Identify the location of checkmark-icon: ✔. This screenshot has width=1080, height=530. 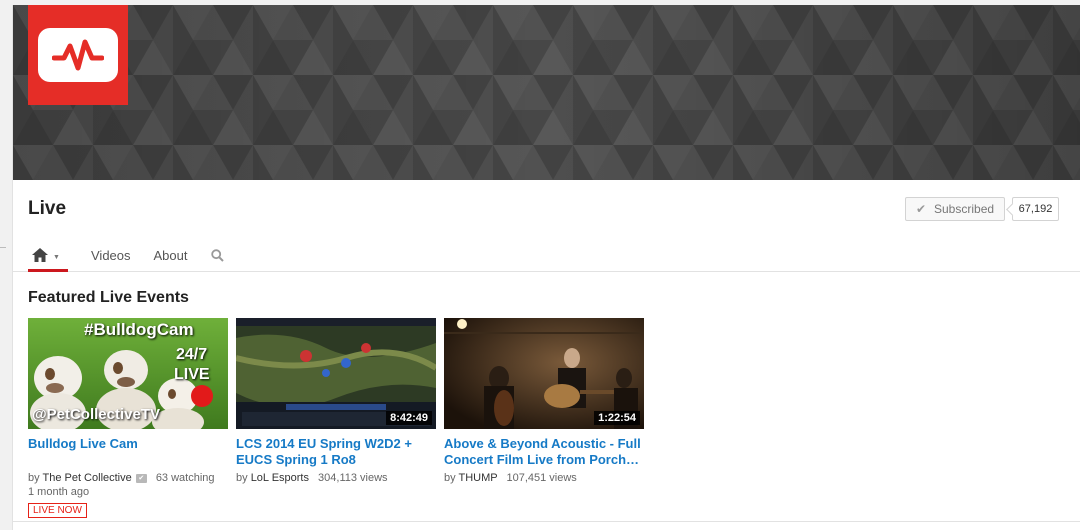
(920, 209).